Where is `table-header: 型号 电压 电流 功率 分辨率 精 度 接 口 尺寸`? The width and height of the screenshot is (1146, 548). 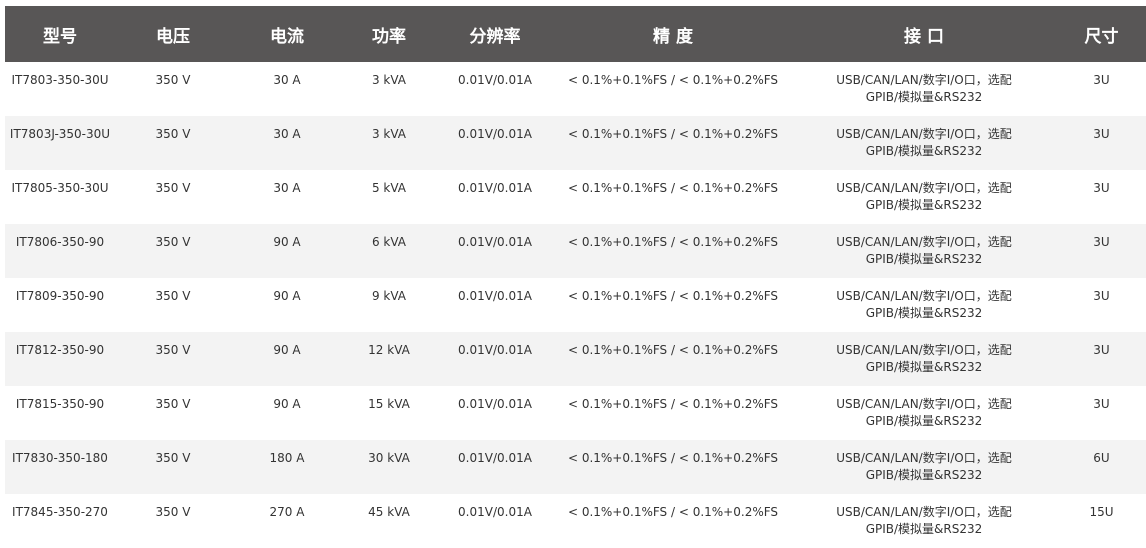
table-header: 型号 电压 电流 功率 分辨率 精 度 接 口 尺寸 is located at coordinates (575, 34).